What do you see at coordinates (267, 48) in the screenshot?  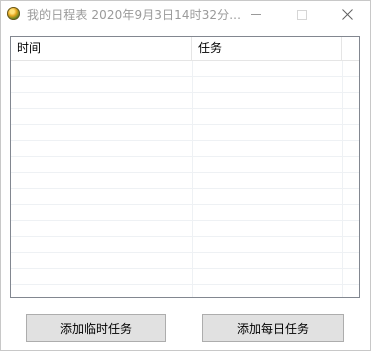 I see `column-header-task: 任务` at bounding box center [267, 48].